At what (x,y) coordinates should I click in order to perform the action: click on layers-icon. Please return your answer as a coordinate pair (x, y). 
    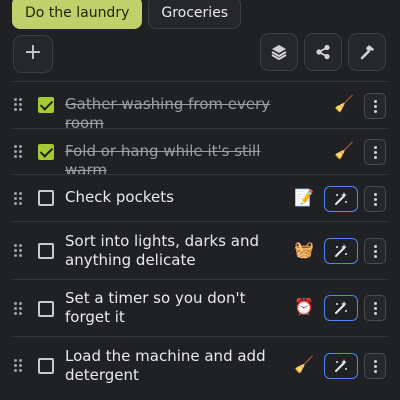
    Looking at the image, I should click on (279, 52).